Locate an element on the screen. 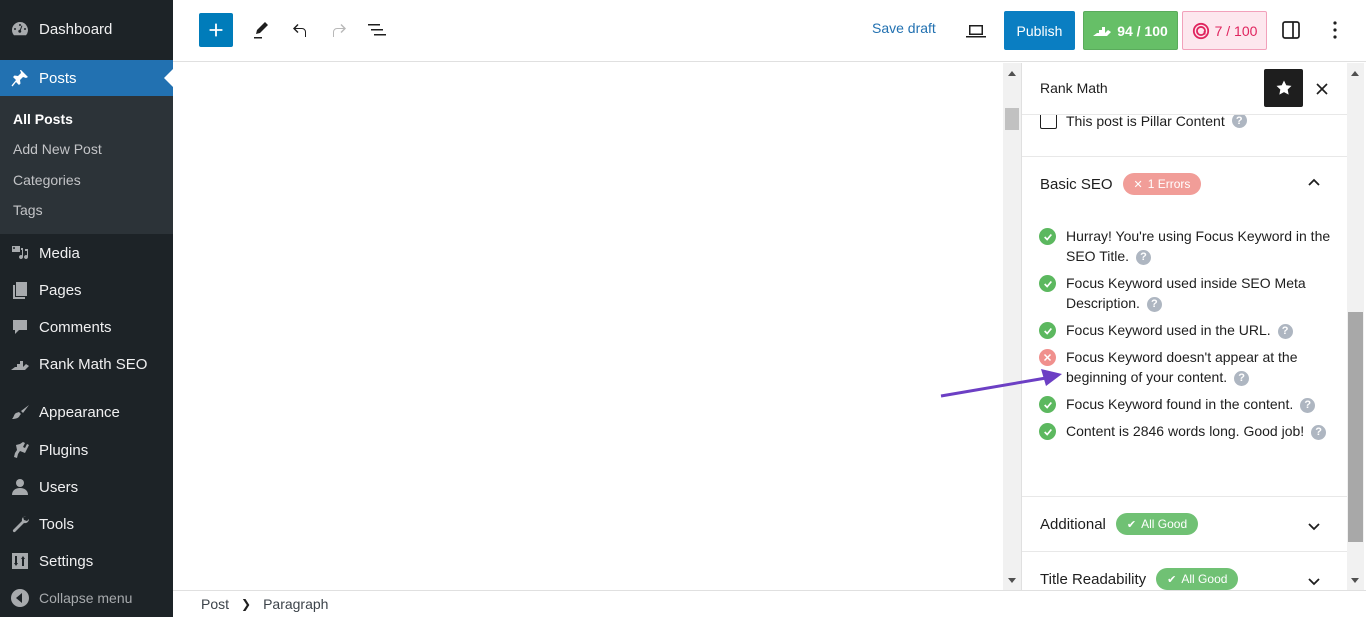 The height and width of the screenshot is (617, 1366). more-vertical-icon is located at coordinates (1335, 30).